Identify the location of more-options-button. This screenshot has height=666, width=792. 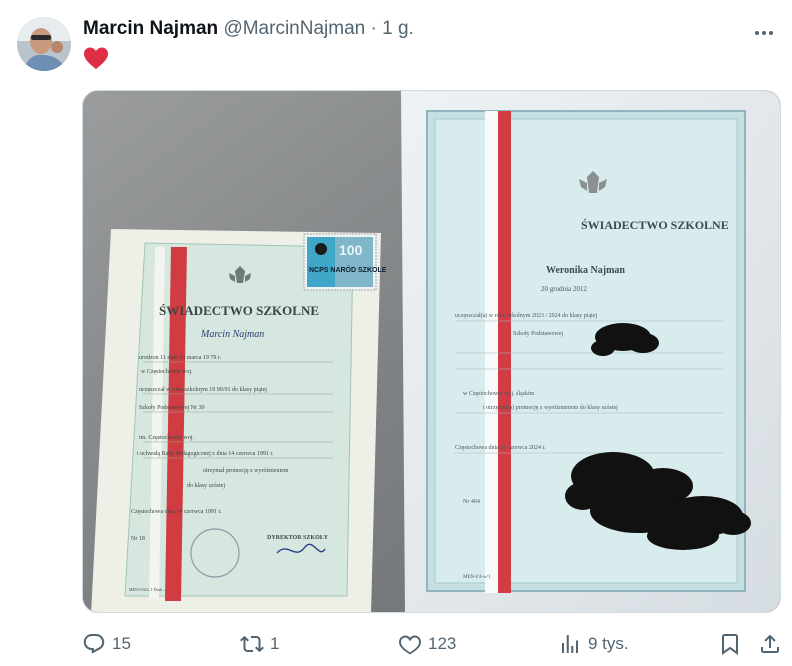
(769, 32).